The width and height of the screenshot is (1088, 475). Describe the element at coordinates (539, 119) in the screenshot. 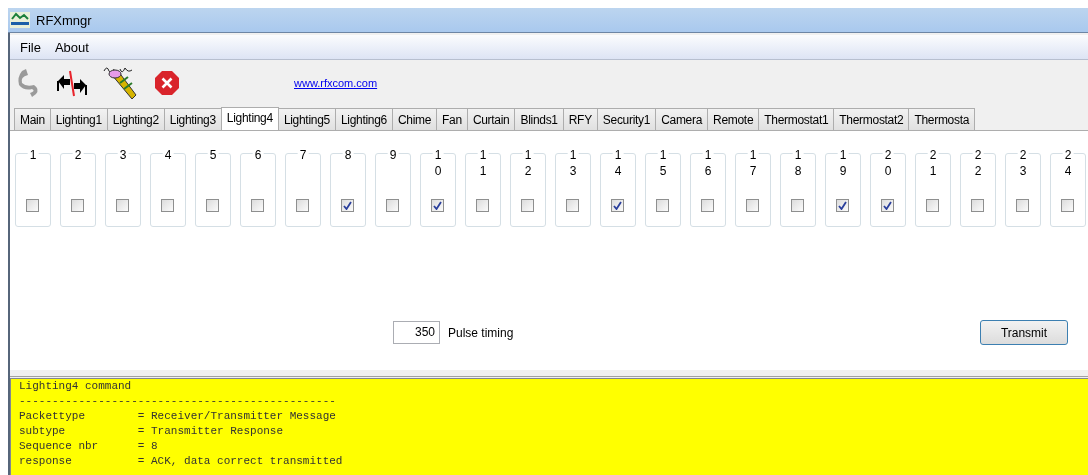

I see `tab: Blinds1` at that location.